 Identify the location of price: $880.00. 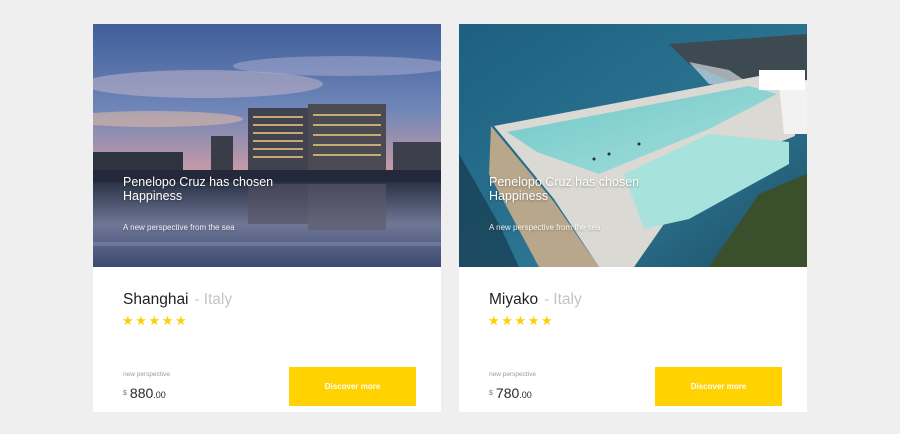
(144, 394).